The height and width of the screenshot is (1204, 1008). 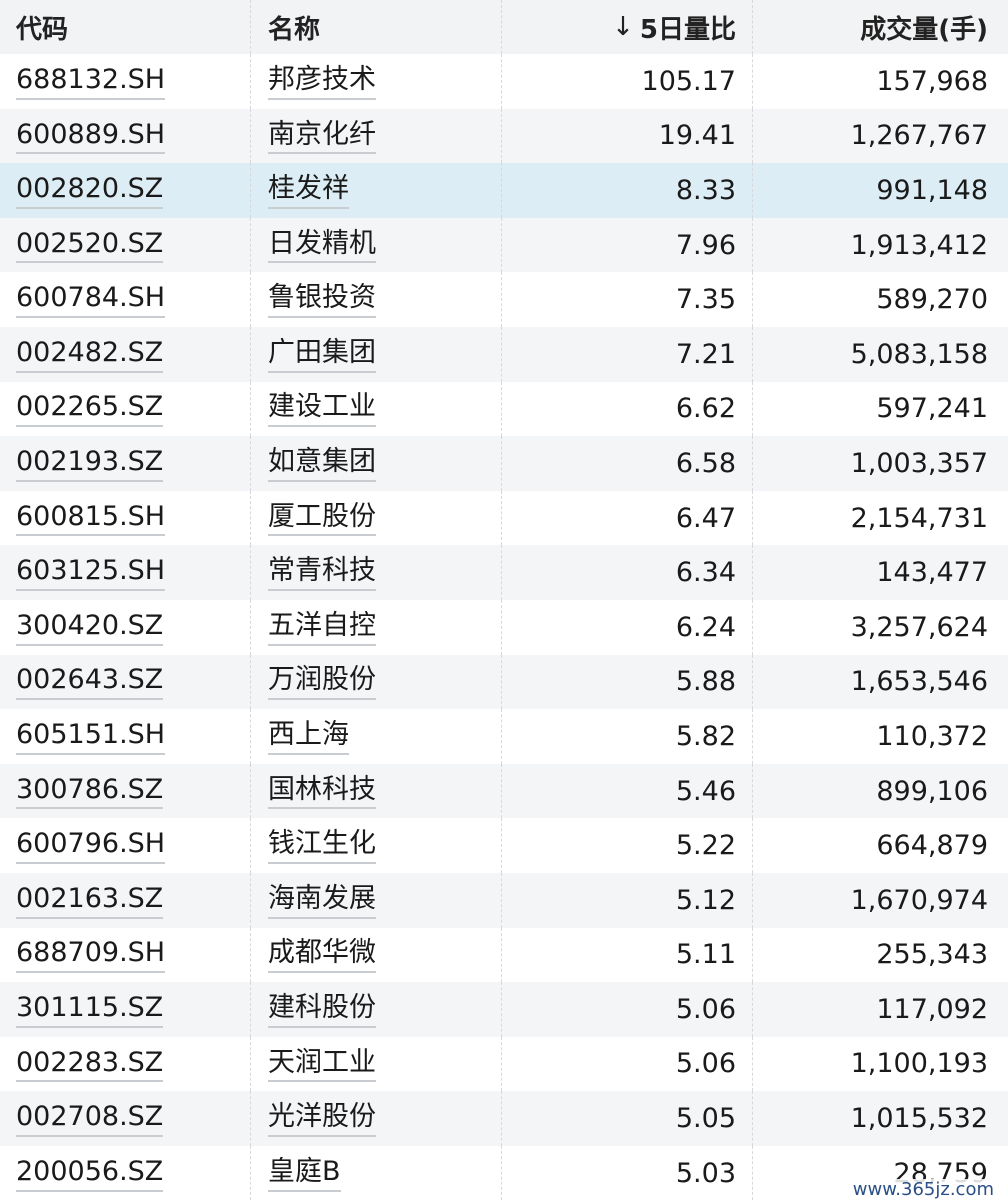 I want to click on ratio-cell: 7.35, so click(x=627, y=299).